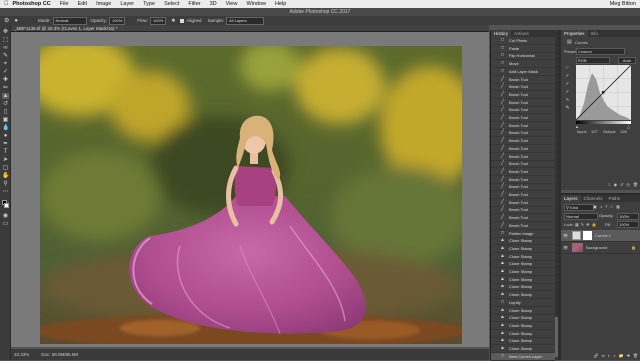 The image size is (640, 361). Describe the element at coordinates (628, 185) in the screenshot. I see `visibility-icon: ◎` at that location.